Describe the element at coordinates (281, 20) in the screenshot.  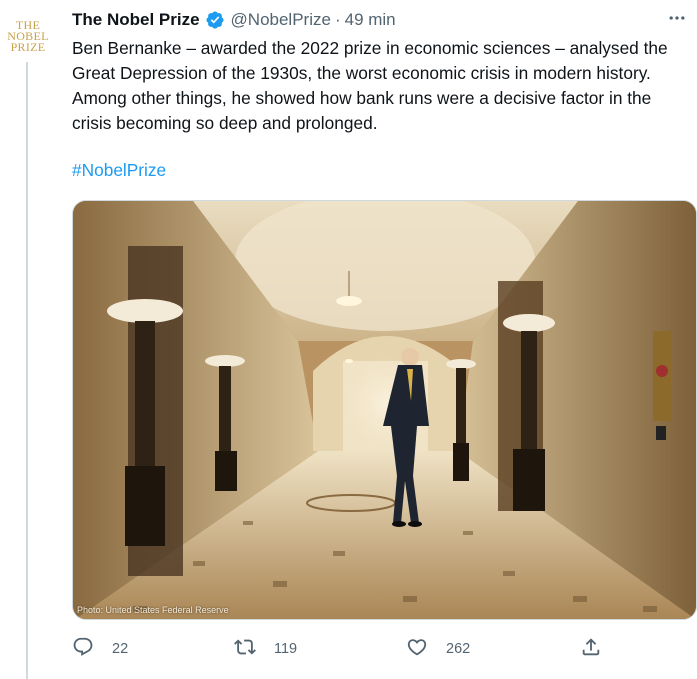
I see `author-handle: @NobelPrize` at that location.